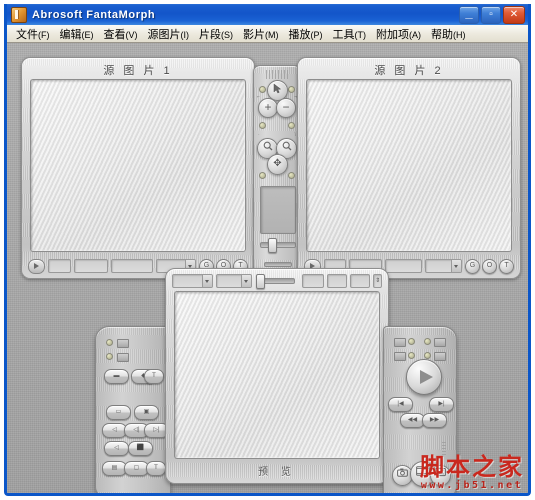 This screenshot has width=535, height=500. What do you see at coordinates (36, 266) in the screenshot?
I see `source-1-play-button` at bounding box center [36, 266].